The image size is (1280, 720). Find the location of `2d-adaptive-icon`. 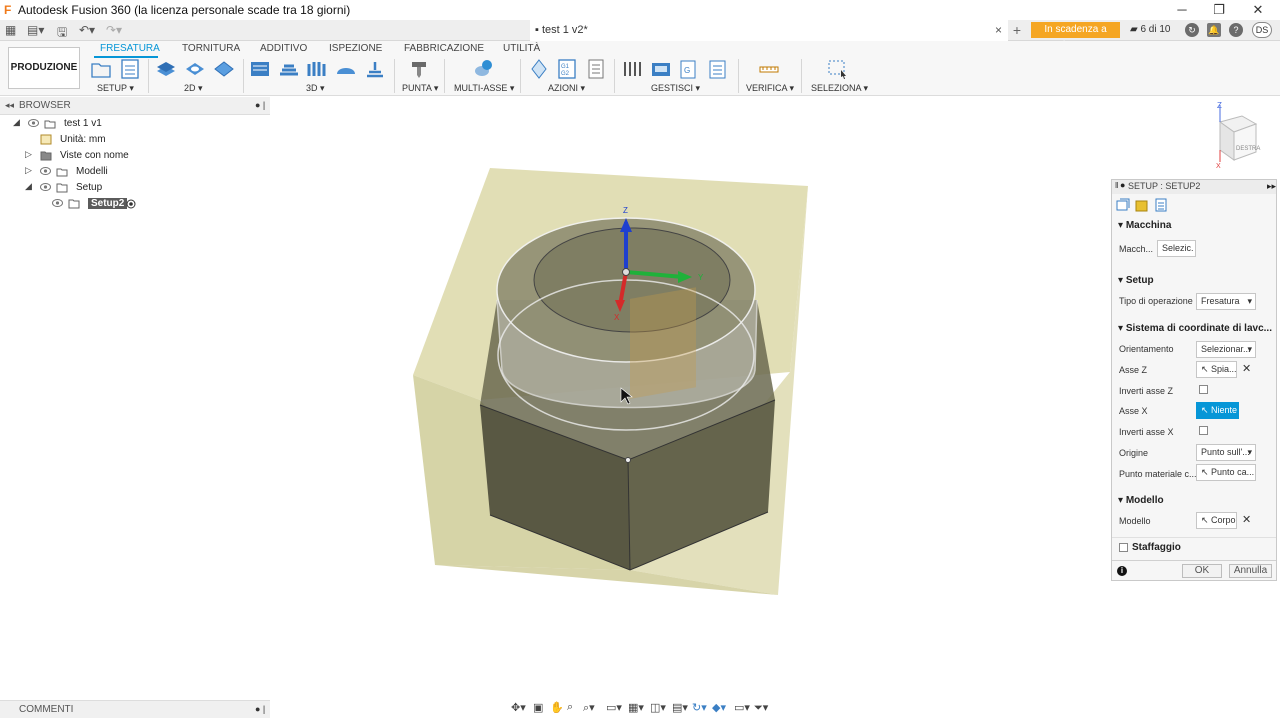

2d-adaptive-icon is located at coordinates (166, 69).